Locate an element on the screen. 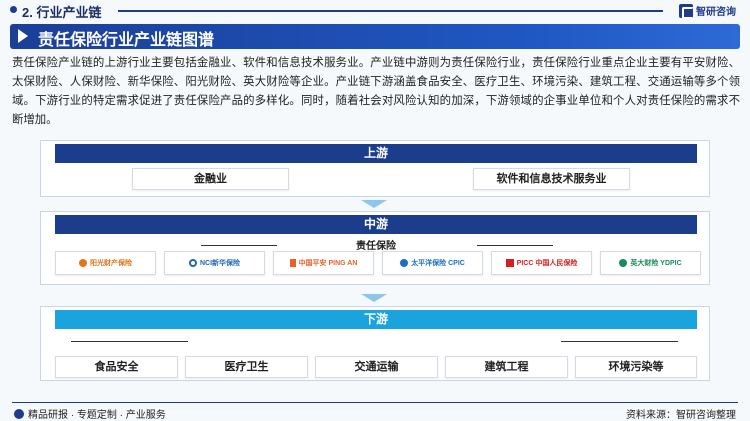 The height and width of the screenshot is (421, 750). midstream-header: 中游 is located at coordinates (376, 224).